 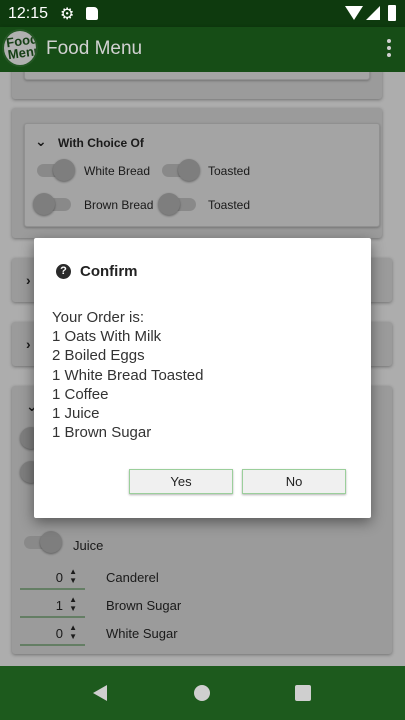 What do you see at coordinates (109, 271) in the screenshot?
I see `dialog-title: Confirm` at bounding box center [109, 271].